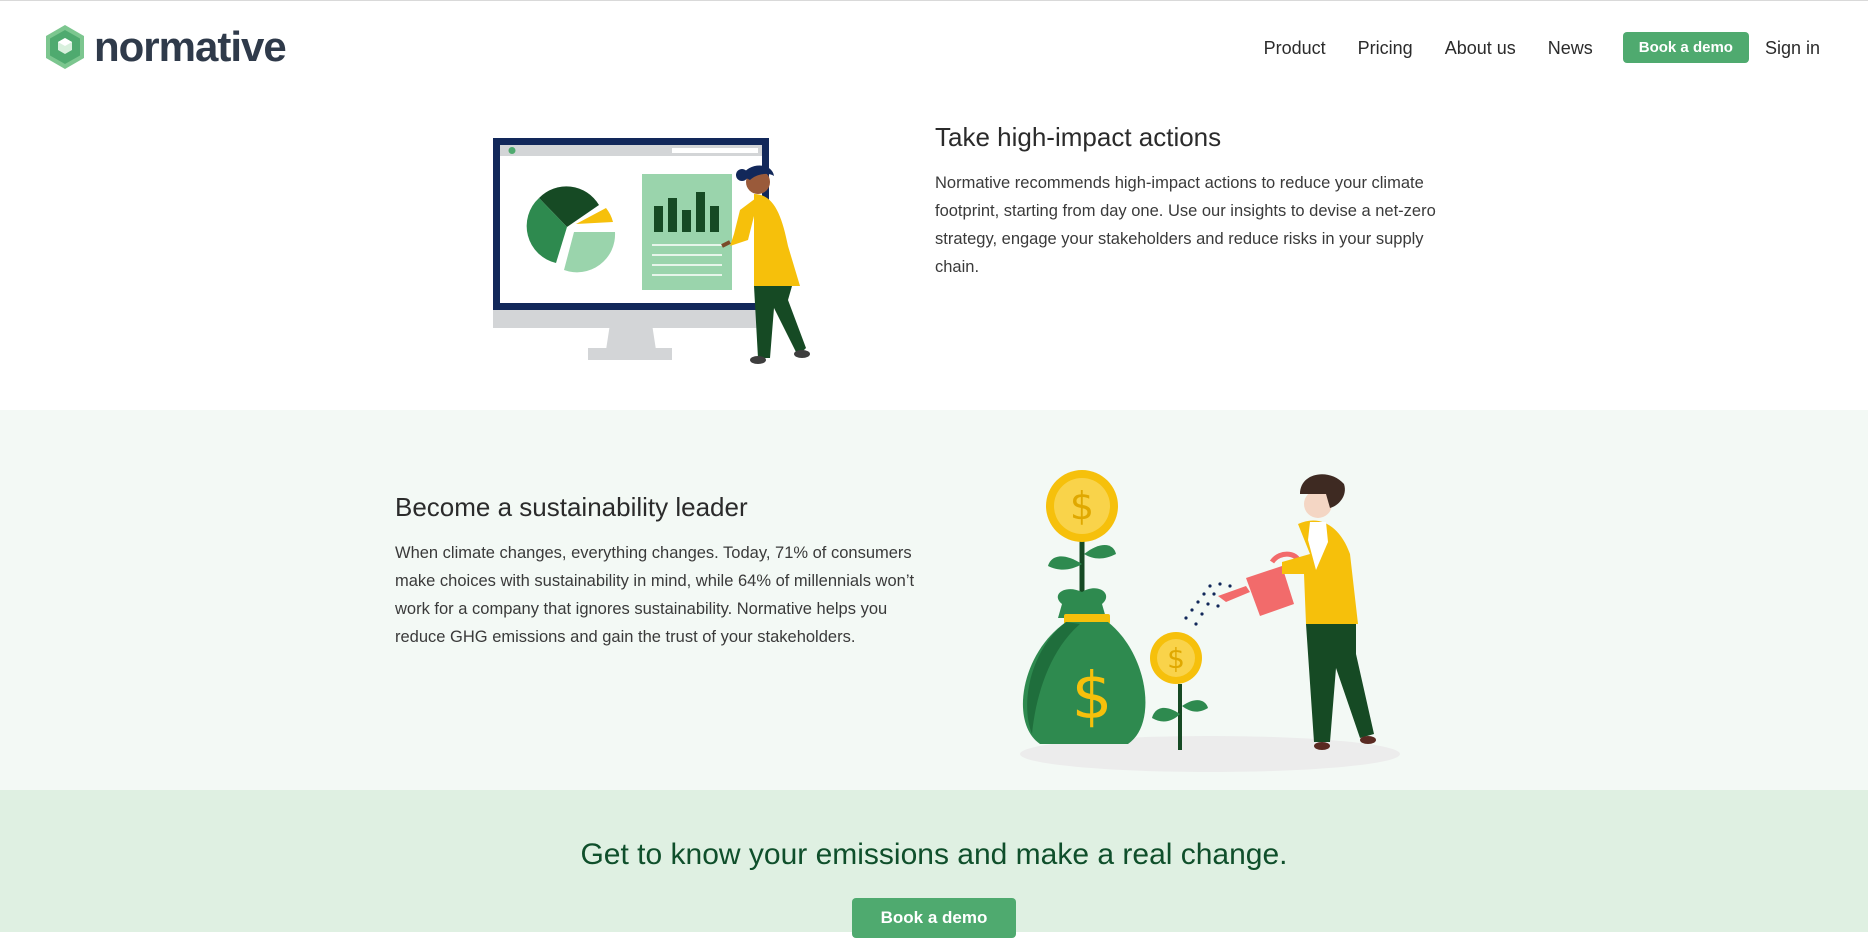 The height and width of the screenshot is (938, 1868). I want to click on cta-book-demo-button: Book a demo, so click(934, 918).